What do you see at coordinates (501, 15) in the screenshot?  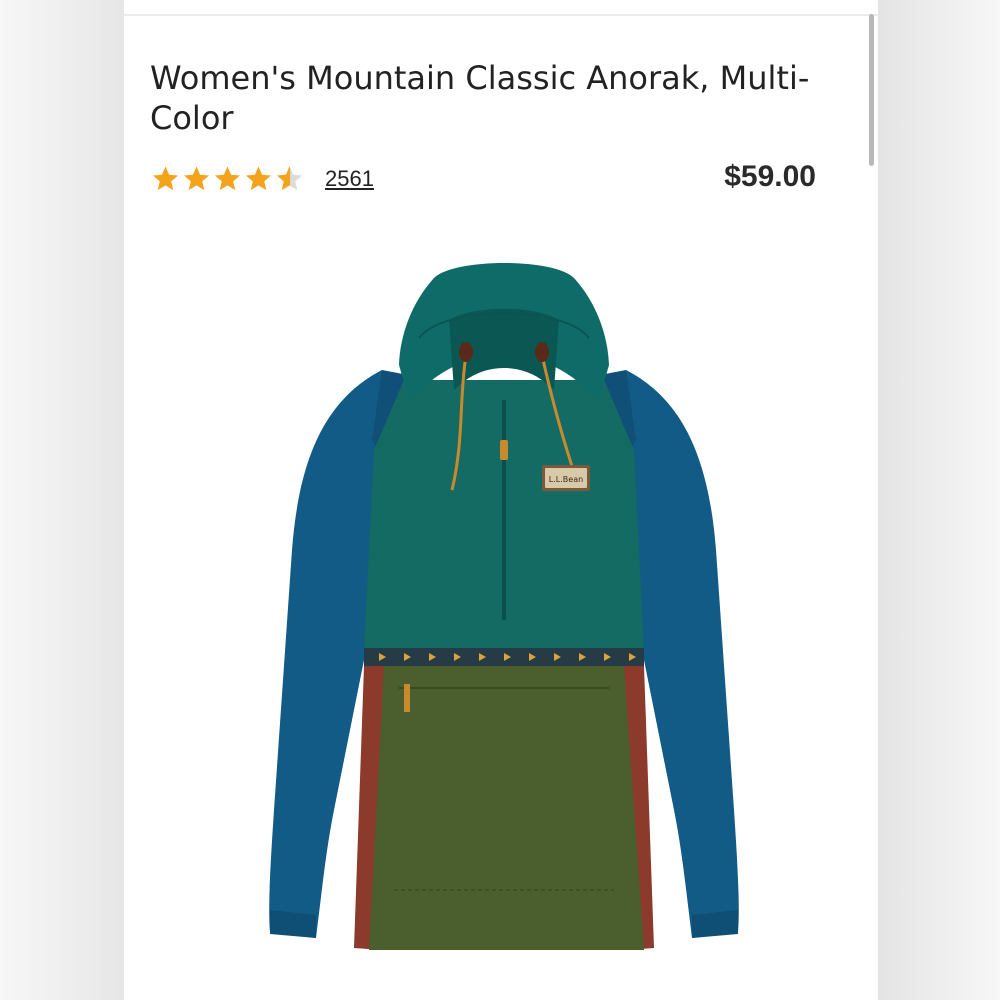 I see `header-divider` at bounding box center [501, 15].